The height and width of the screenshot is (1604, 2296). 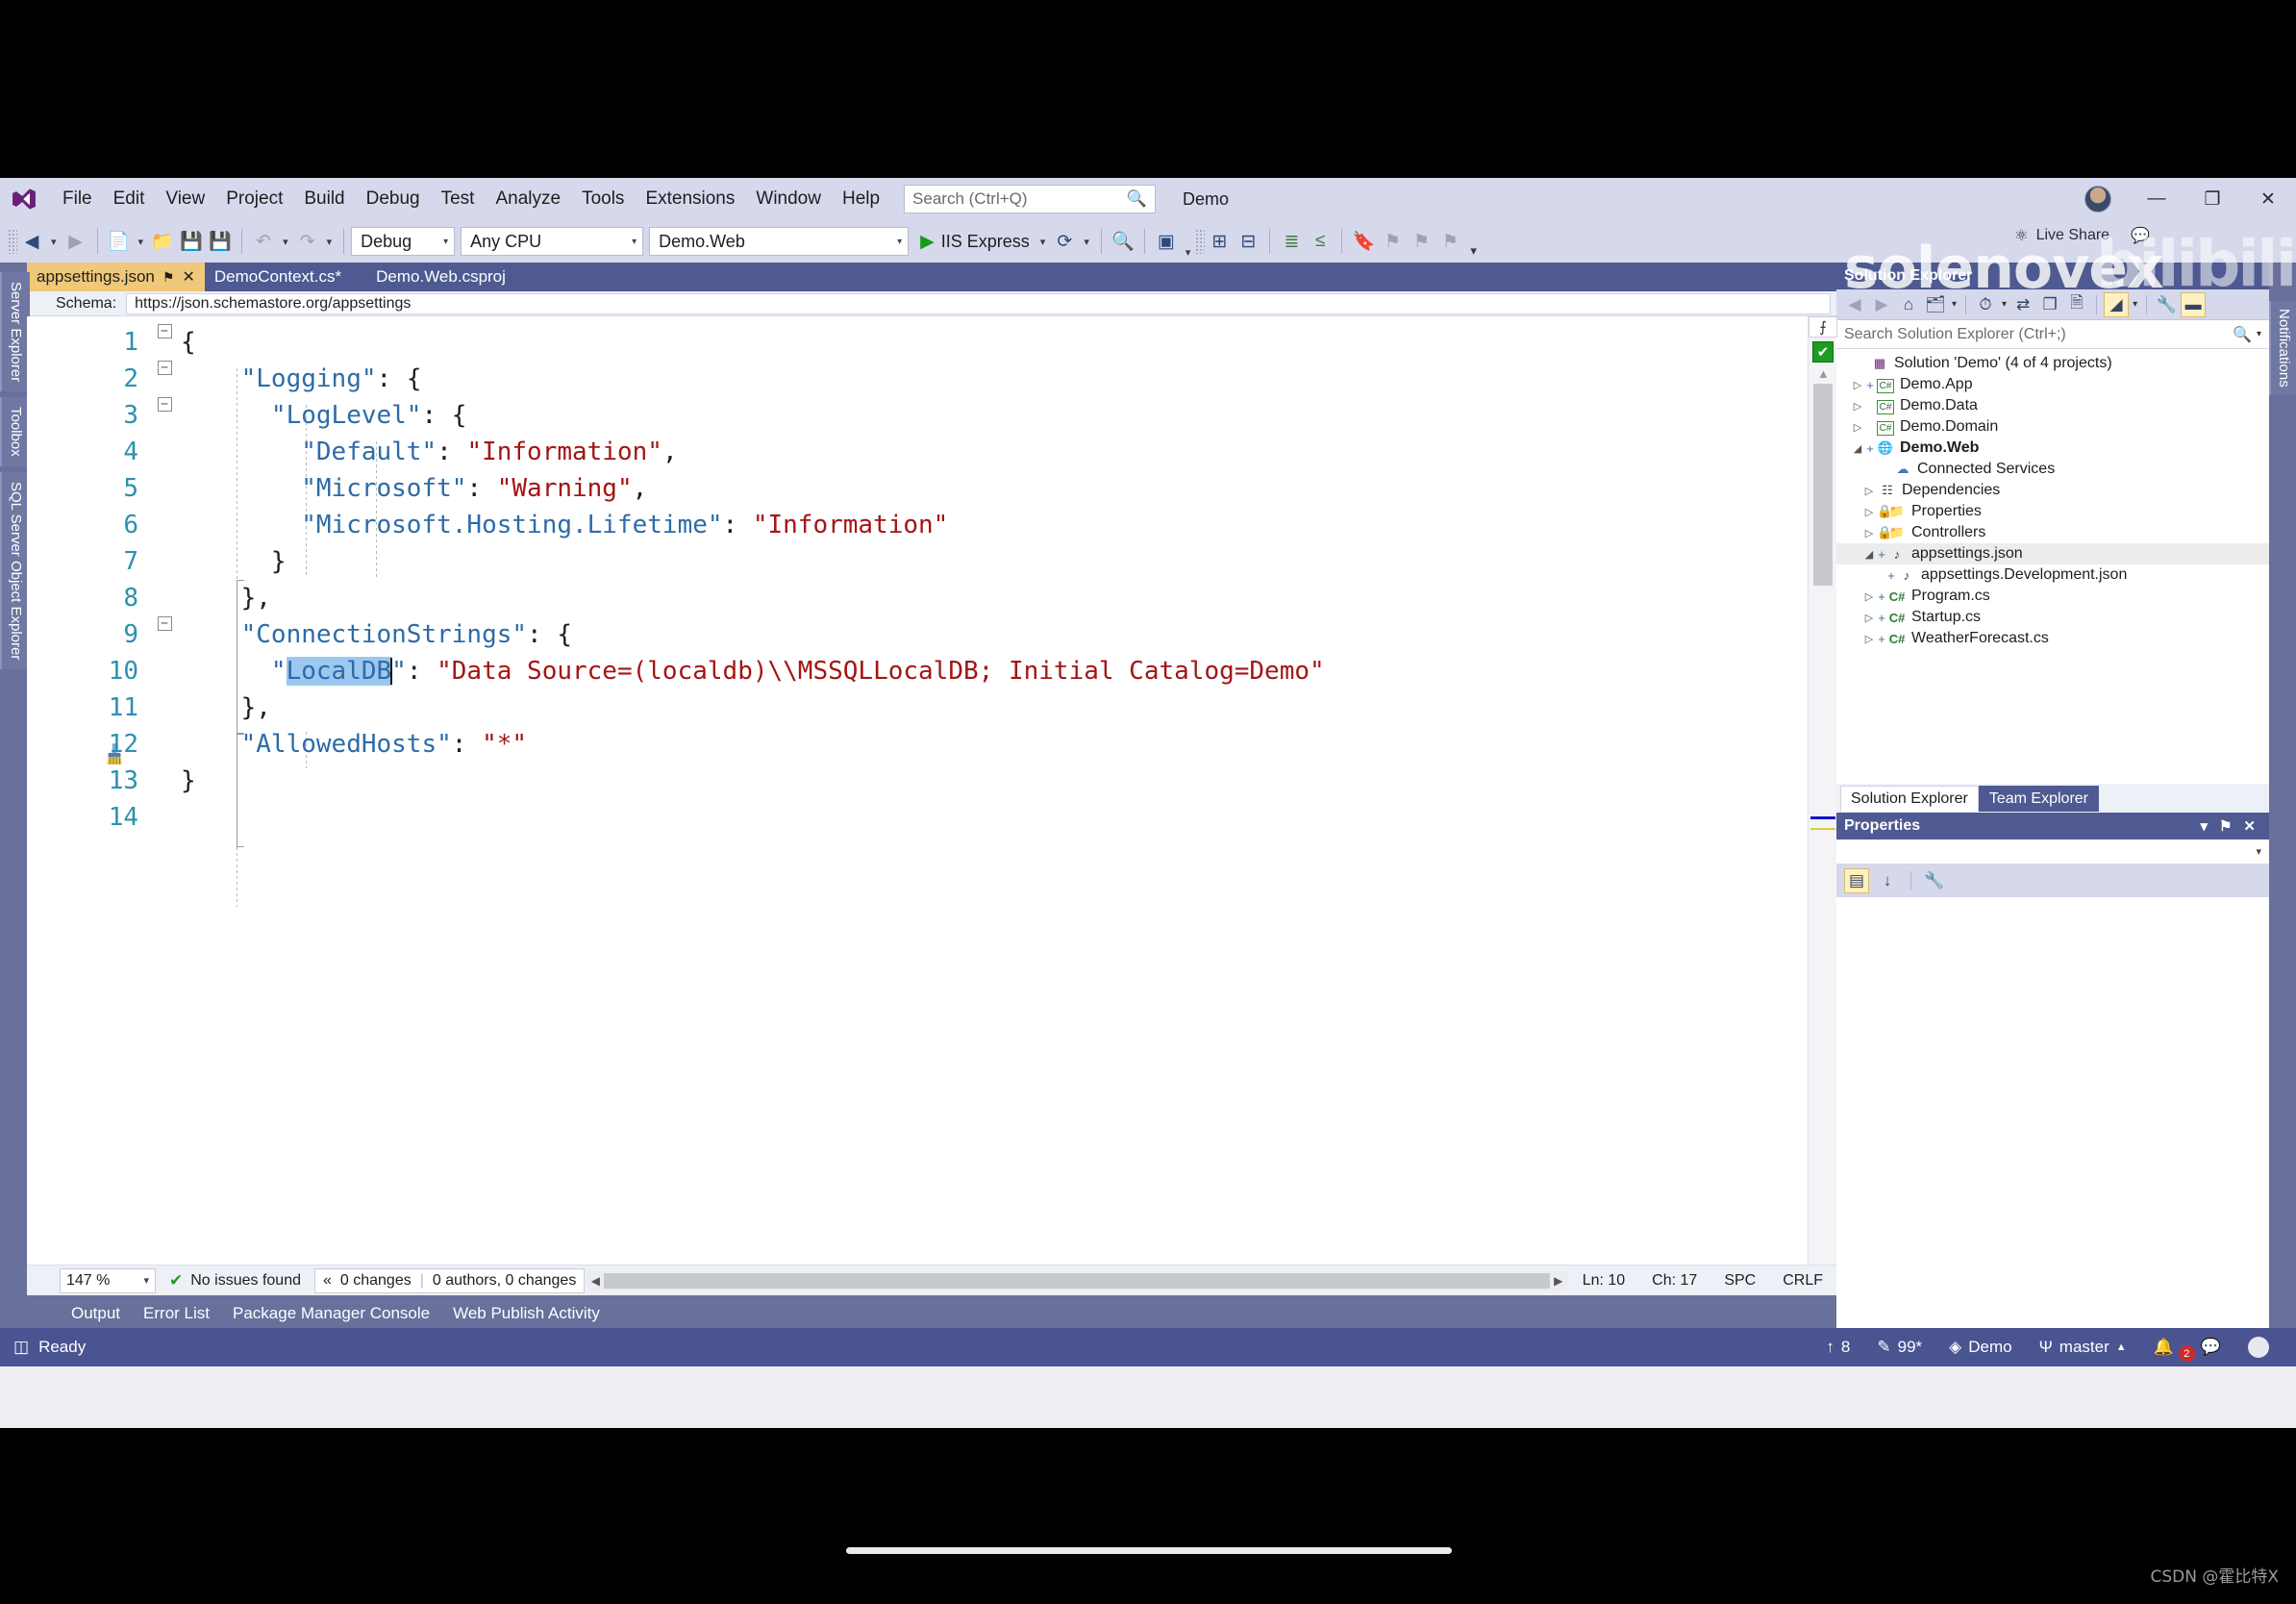 I want to click on start-debug-icon: ▶, so click(x=924, y=242).